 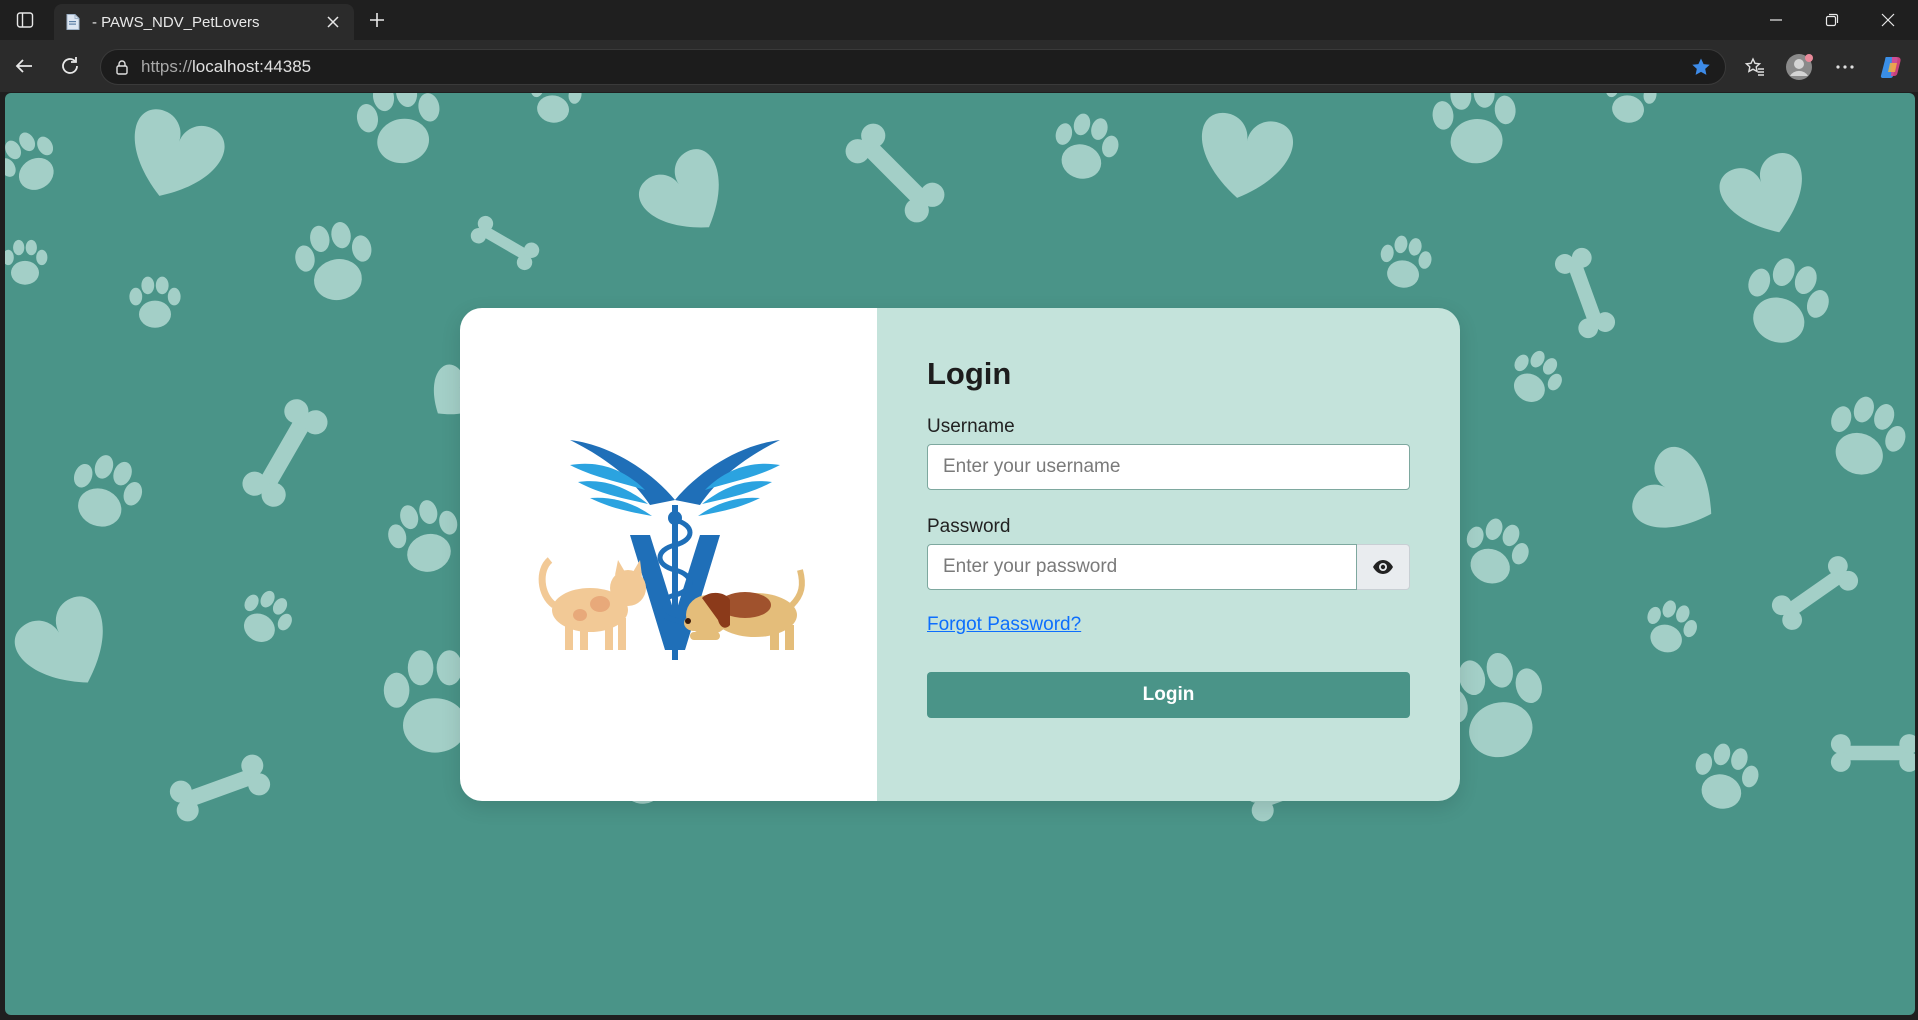 I want to click on minimize-button, so click(x=1776, y=20).